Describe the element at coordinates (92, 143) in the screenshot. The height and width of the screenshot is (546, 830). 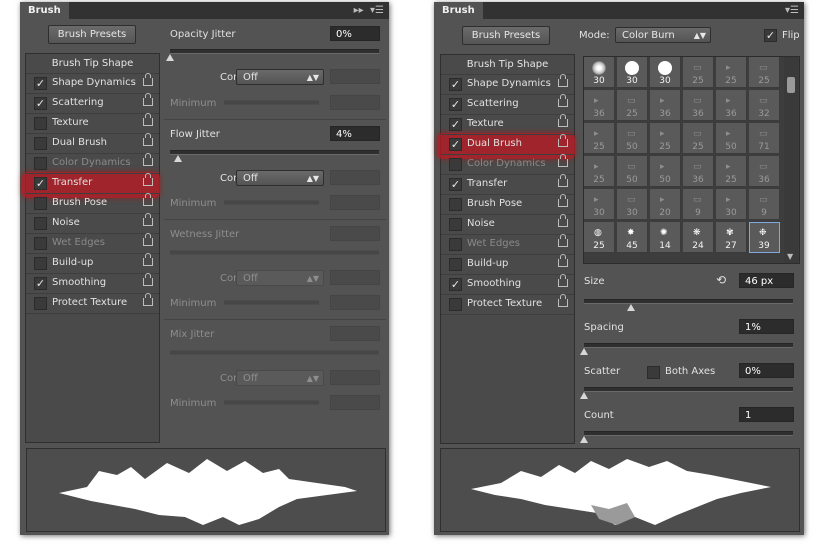
I see `option-dual-brush: Dual Brush` at that location.